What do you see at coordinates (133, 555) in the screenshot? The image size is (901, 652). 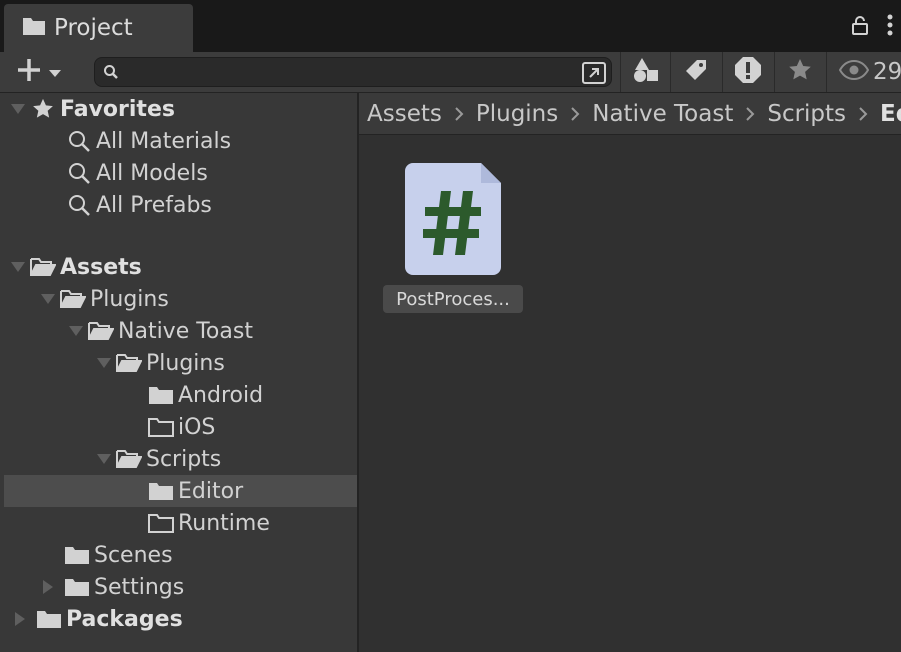 I see `tree-item-label: Scenes` at bounding box center [133, 555].